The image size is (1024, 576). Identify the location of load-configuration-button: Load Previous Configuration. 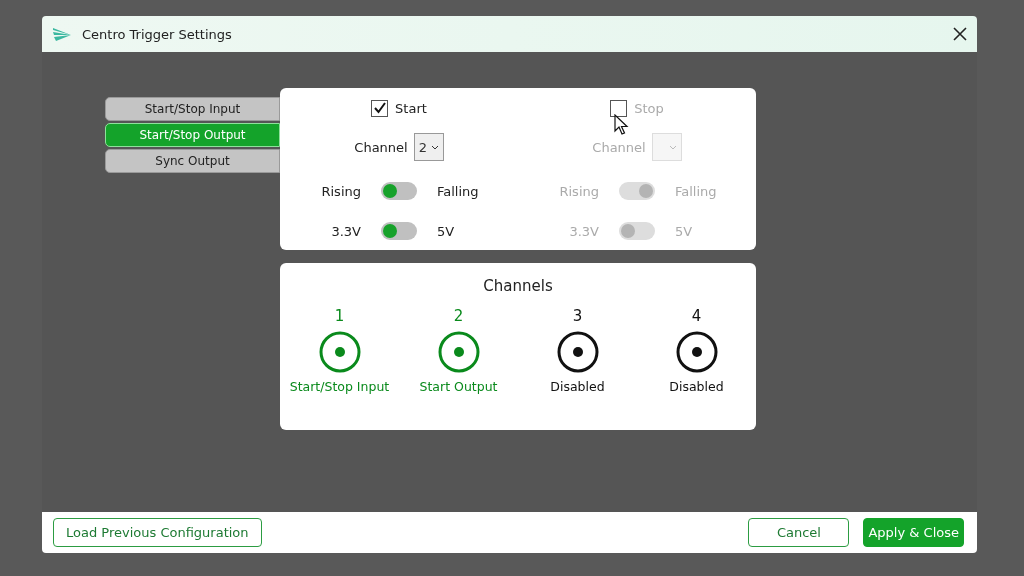
(157, 532).